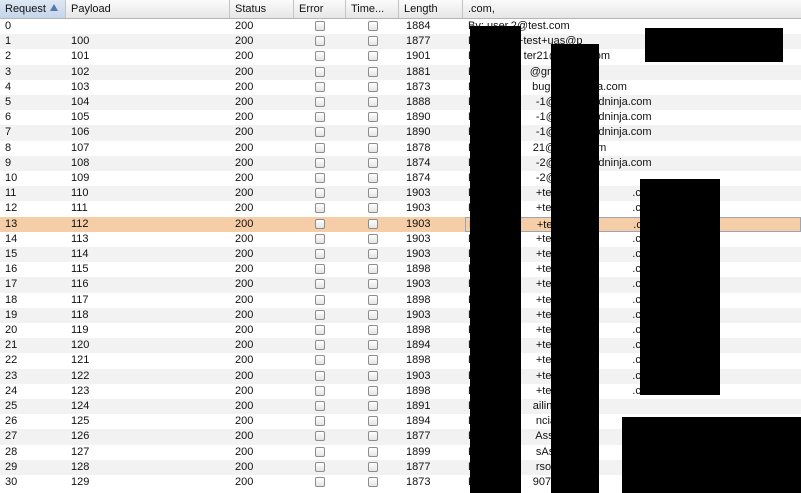  Describe the element at coordinates (11, 284) in the screenshot. I see `request-number-cell: 17` at that location.